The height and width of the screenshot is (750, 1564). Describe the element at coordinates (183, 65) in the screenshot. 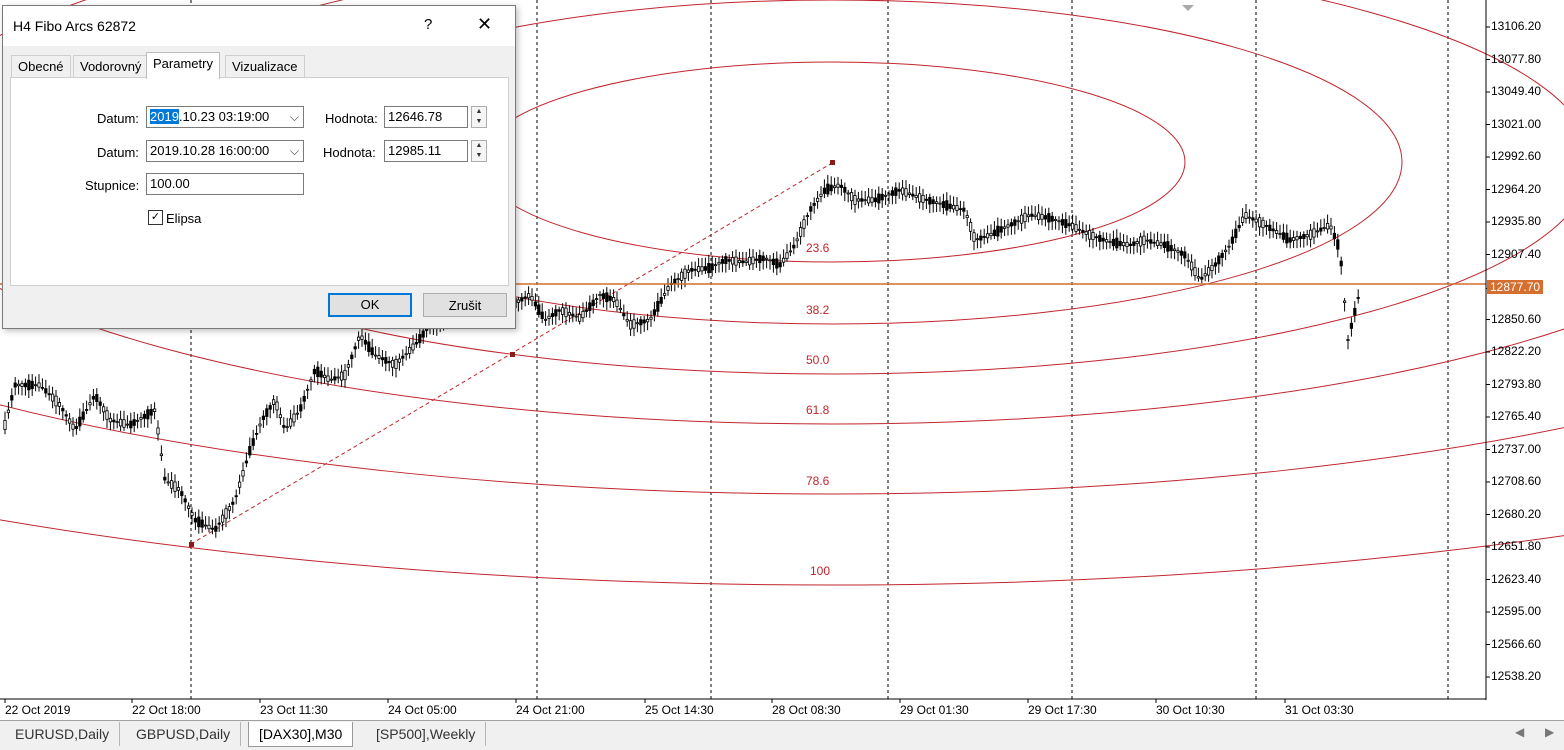

I see `tab-parameters: Parametry` at that location.